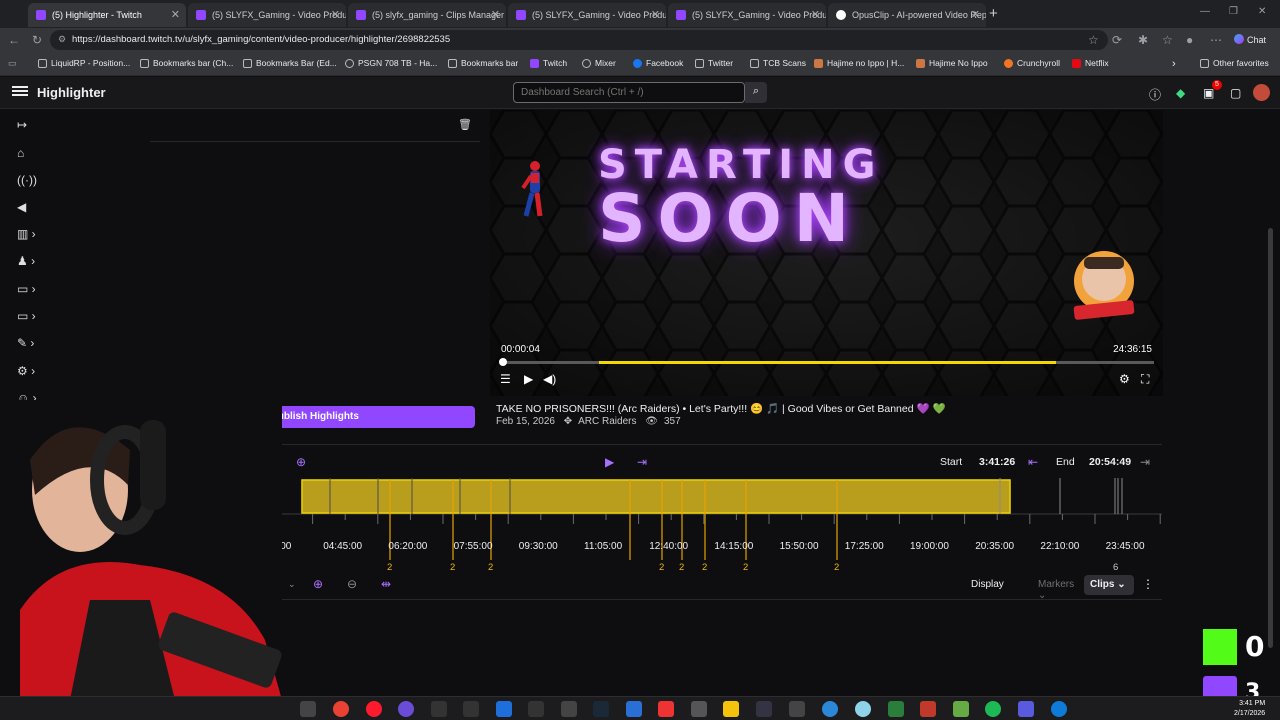 This screenshot has width=1280, height=720. Describe the element at coordinates (714, 63) in the screenshot. I see `bookmark-item: Twitter` at that location.